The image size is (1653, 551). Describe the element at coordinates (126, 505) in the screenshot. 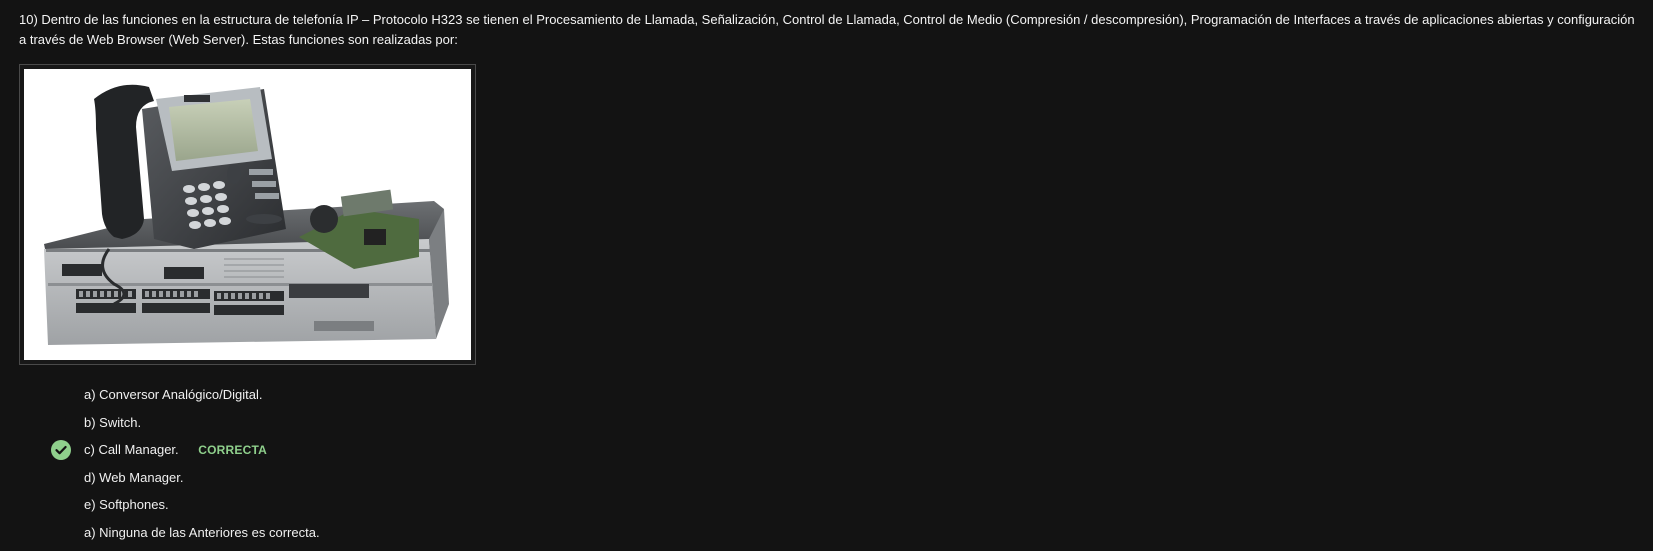

I see `option-label: e) Softphones.` at that location.